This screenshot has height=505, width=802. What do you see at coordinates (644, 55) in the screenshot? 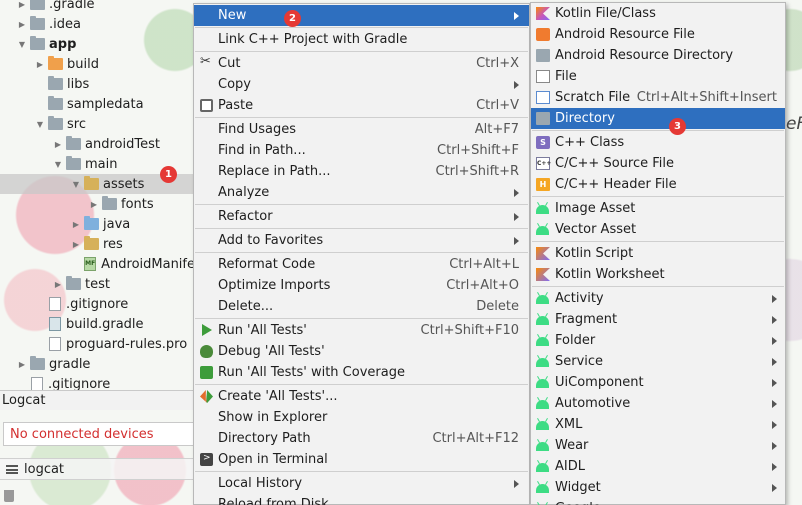
I see `submenu-item-label: Android Resource Directory` at bounding box center [644, 55].